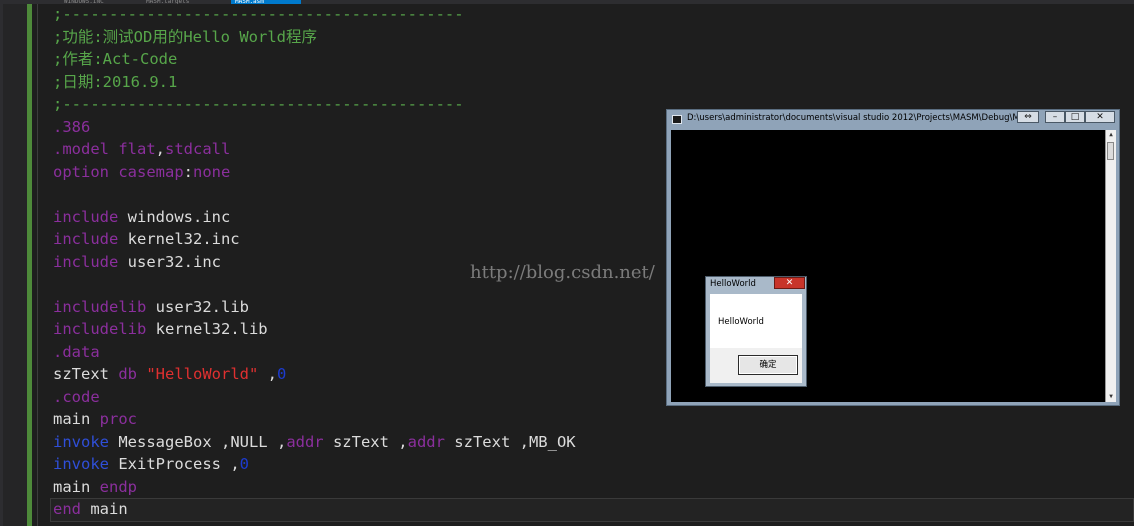  Describe the element at coordinates (174, 464) in the screenshot. I see `code-token: ExitProcess ,` at that location.